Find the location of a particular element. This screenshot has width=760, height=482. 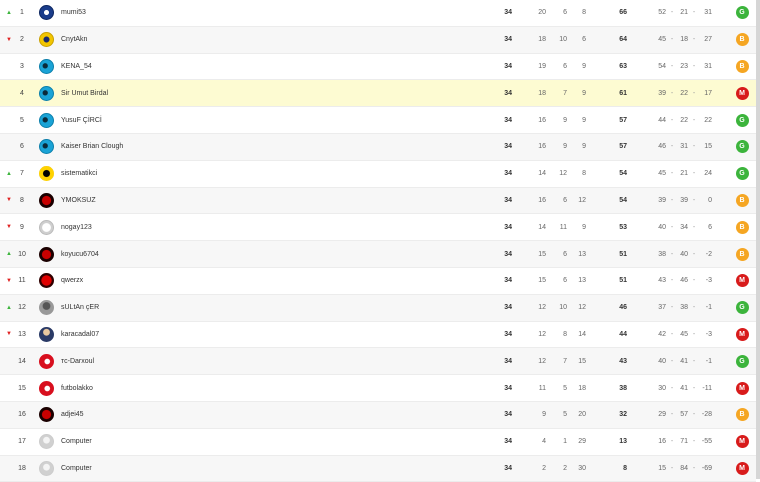

player-name-link: karacadal07 is located at coordinates (80, 335).